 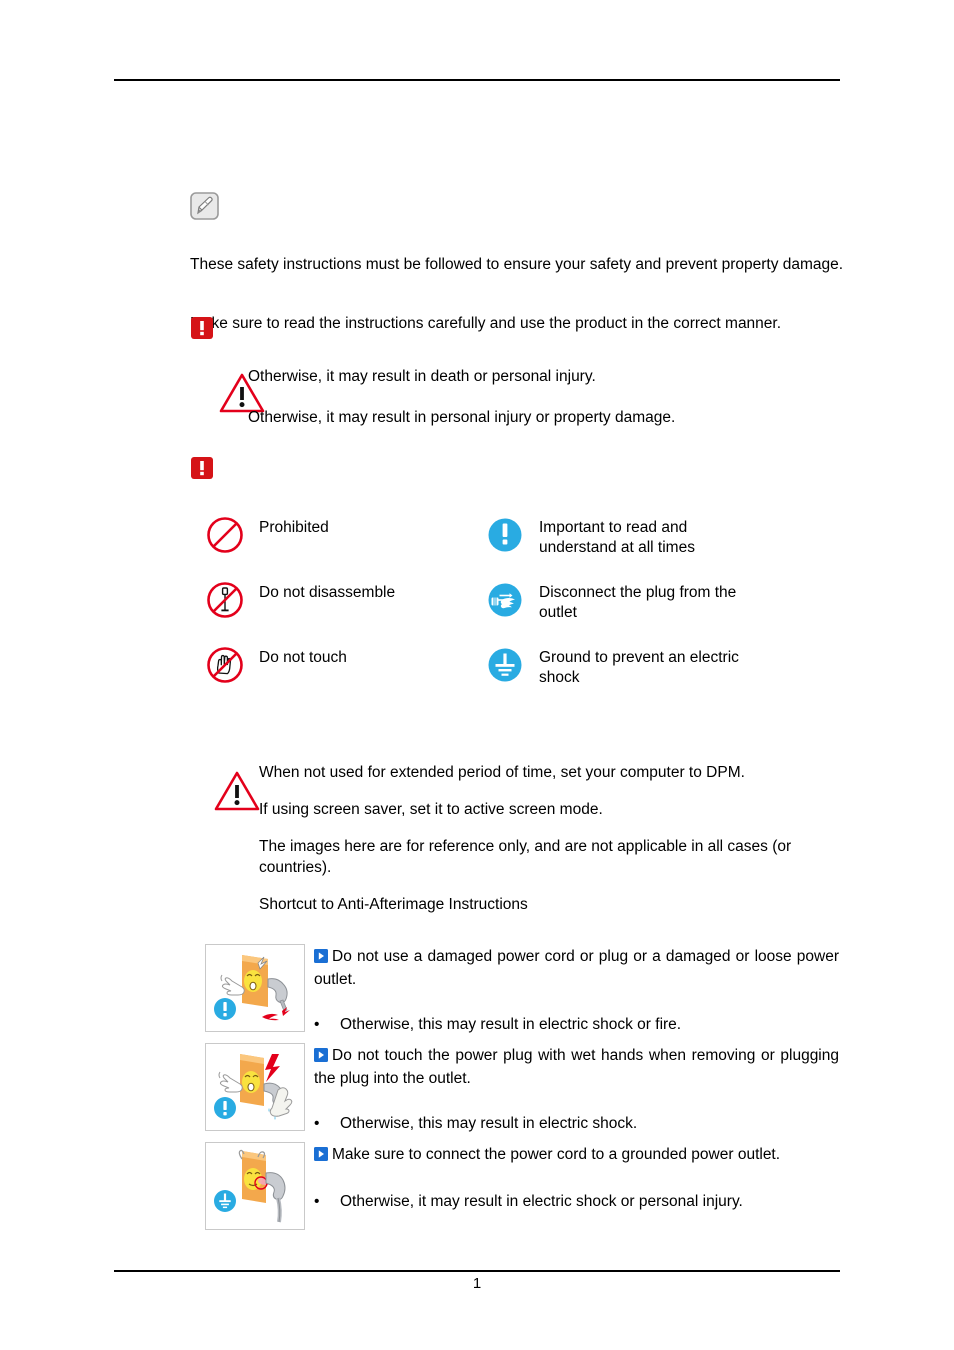 What do you see at coordinates (303, 657) in the screenshot?
I see `legend-label: Do not touch` at bounding box center [303, 657].